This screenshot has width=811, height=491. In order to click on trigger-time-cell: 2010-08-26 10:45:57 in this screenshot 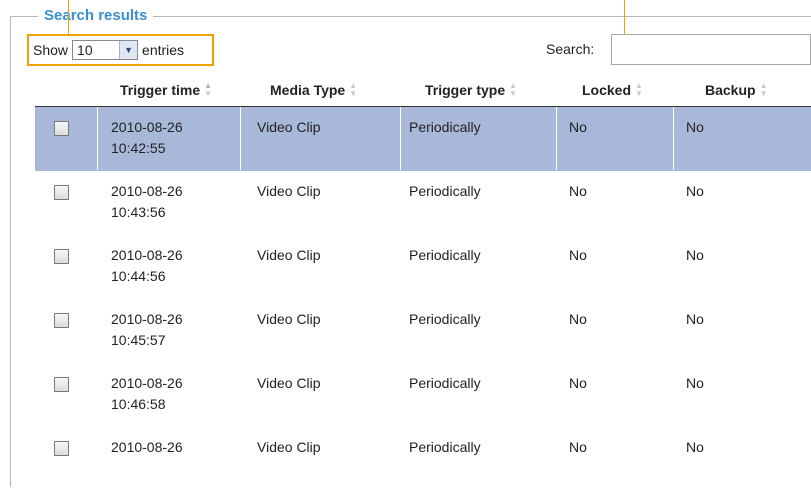, I will do `click(147, 330)`.